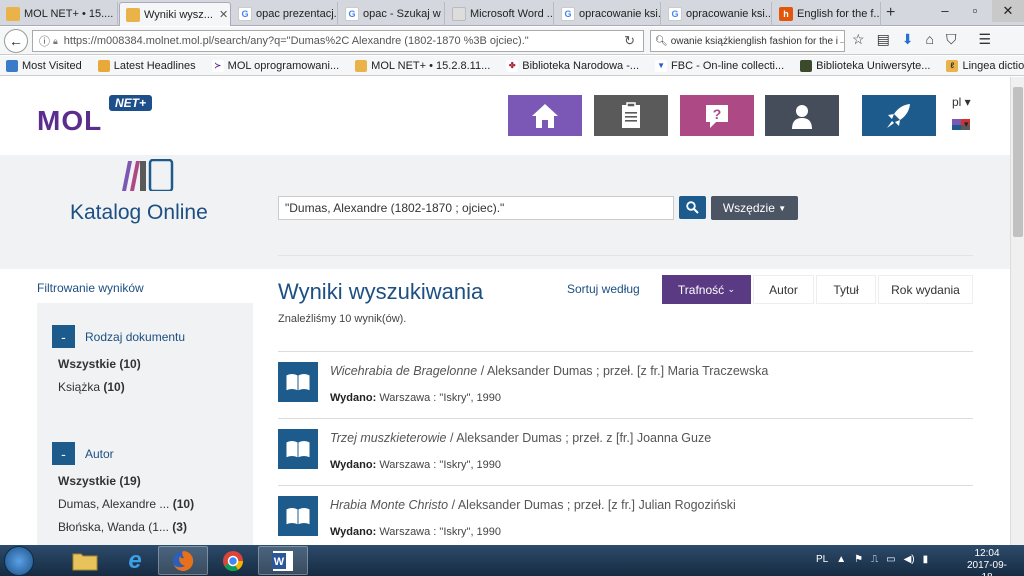 This screenshot has width=1024, height=576. I want to click on clipboard-nav-button, so click(631, 115).